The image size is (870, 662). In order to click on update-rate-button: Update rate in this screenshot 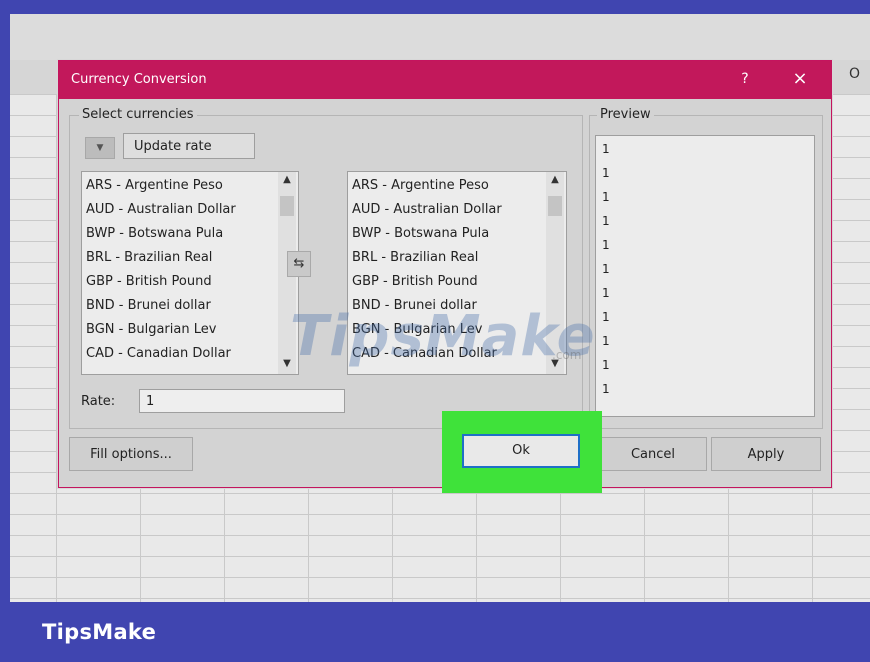, I will do `click(189, 146)`.